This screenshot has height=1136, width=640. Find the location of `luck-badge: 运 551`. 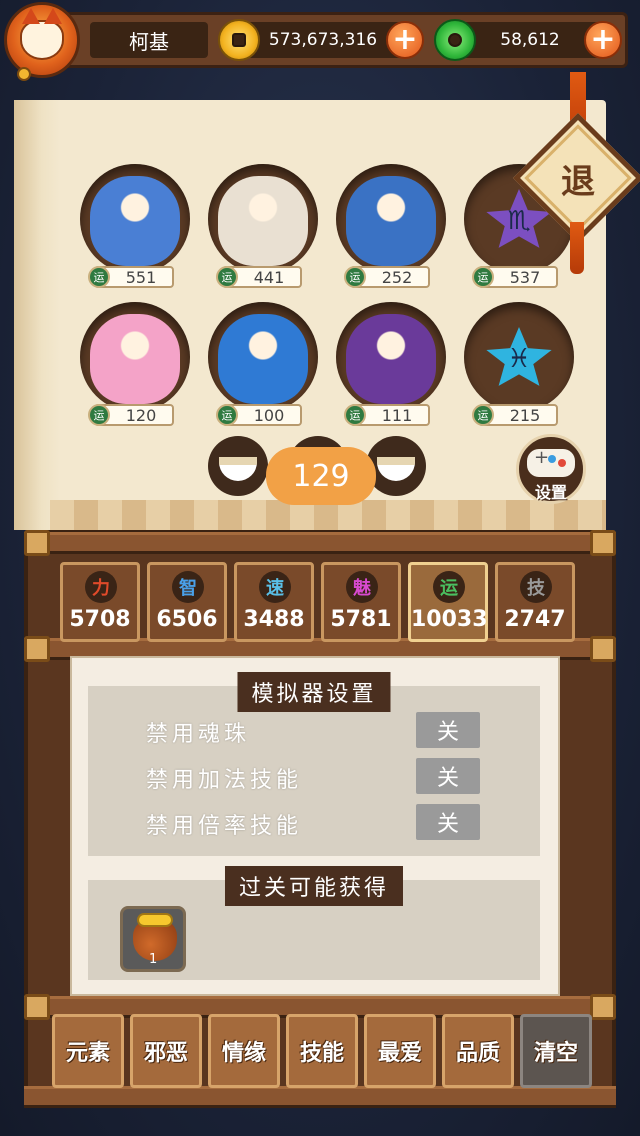

luck-badge: 运 551 is located at coordinates (131, 277).